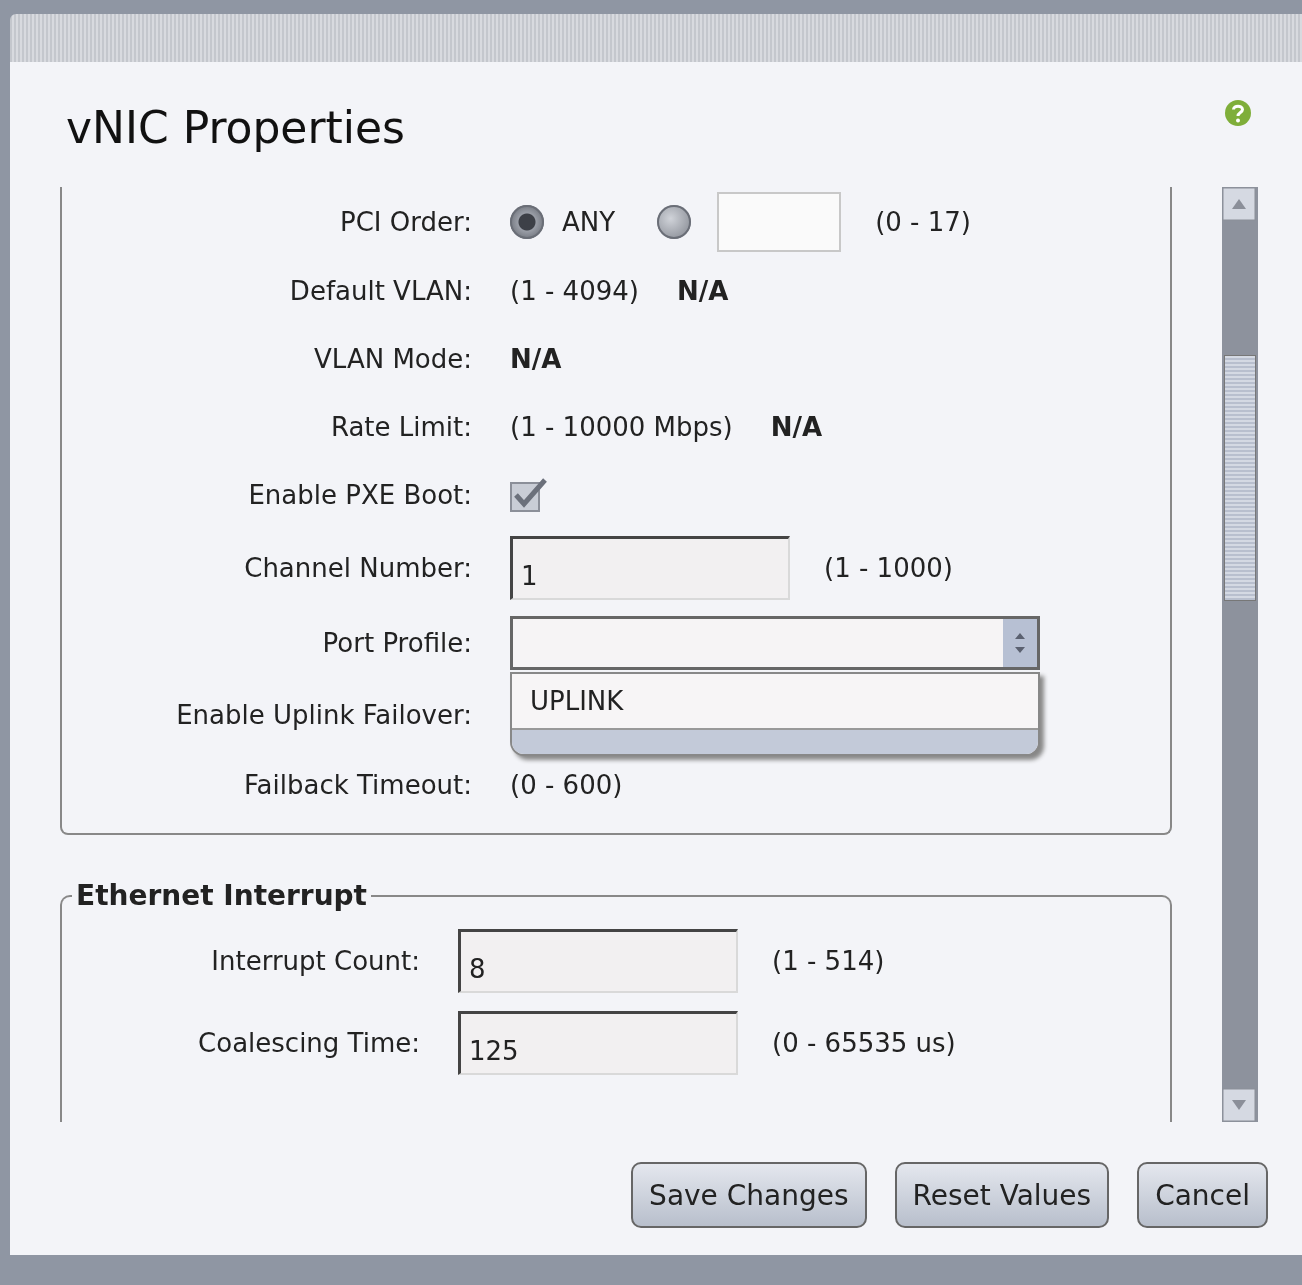 This screenshot has width=1302, height=1285. What do you see at coordinates (380, 291) in the screenshot?
I see `field-label: Default VLAN:` at bounding box center [380, 291].